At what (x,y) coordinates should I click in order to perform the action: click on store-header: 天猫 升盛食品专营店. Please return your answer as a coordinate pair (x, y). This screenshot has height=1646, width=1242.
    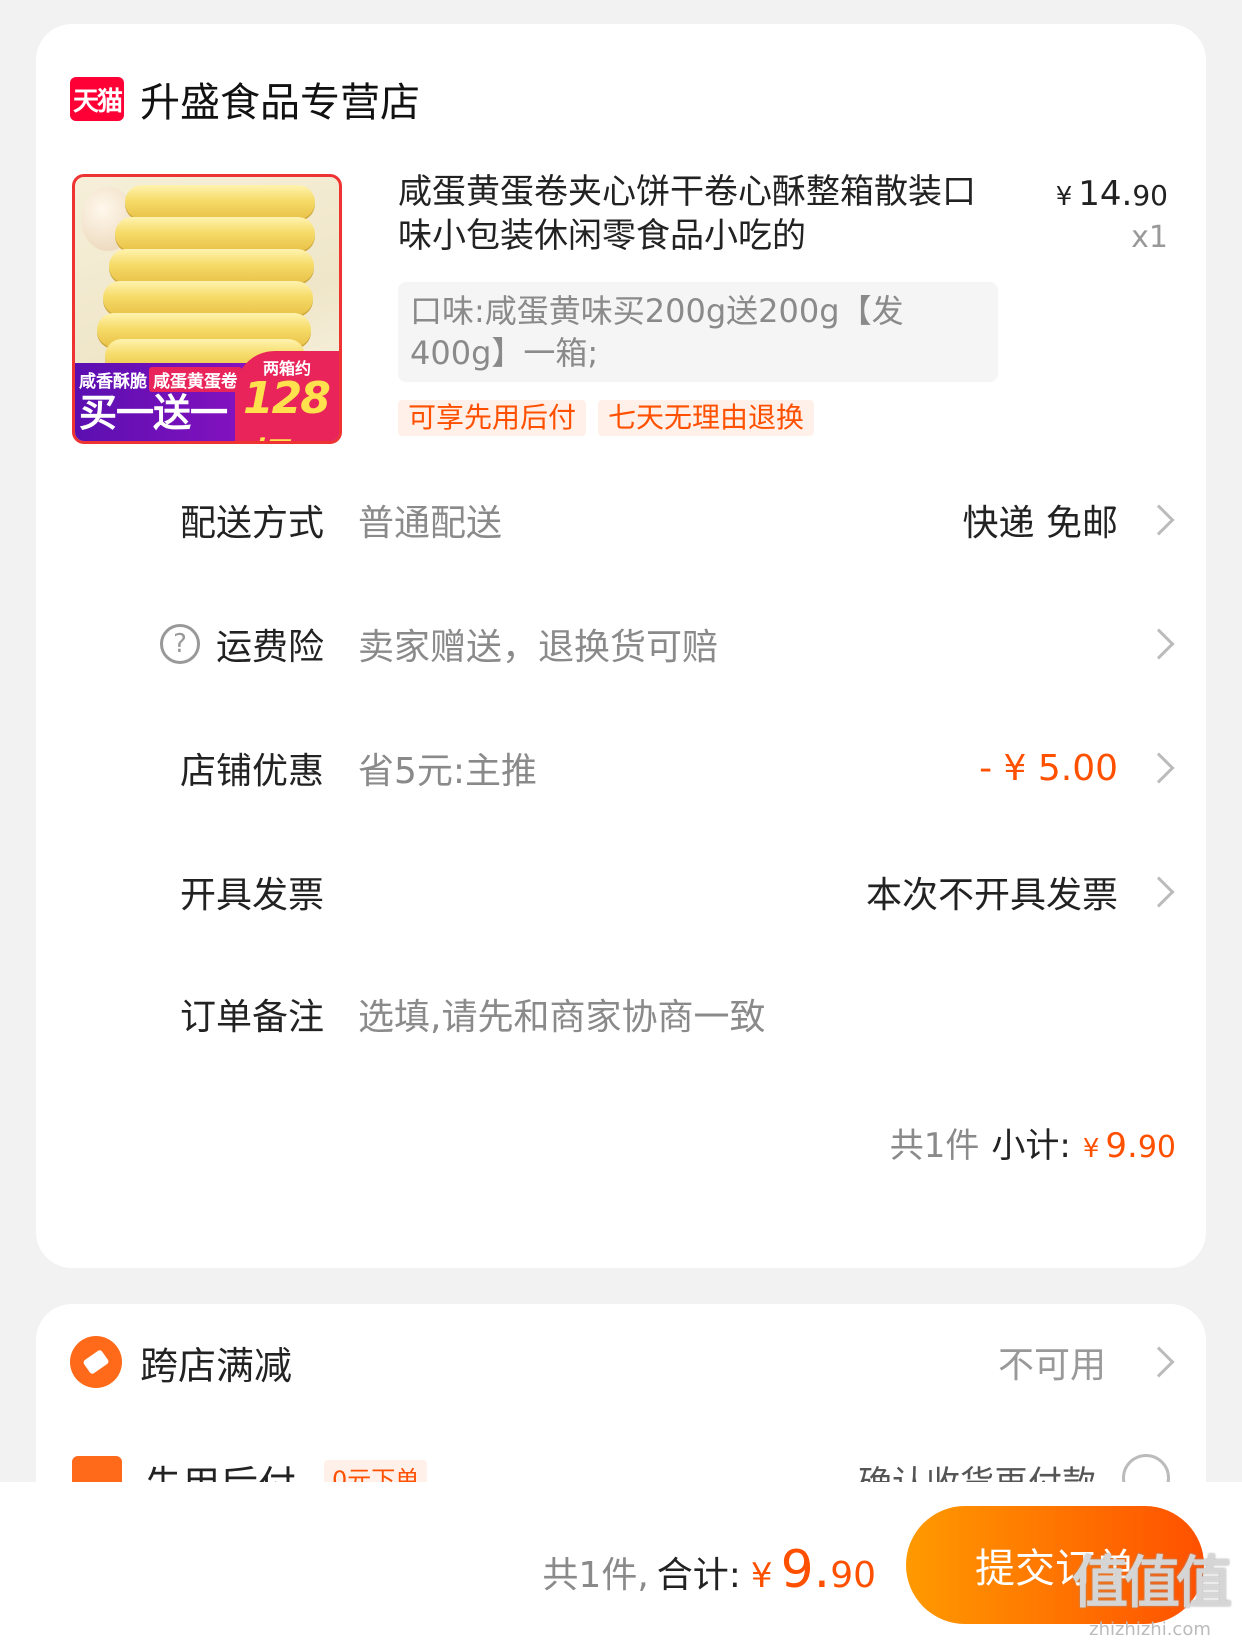
    Looking at the image, I should click on (245, 99).